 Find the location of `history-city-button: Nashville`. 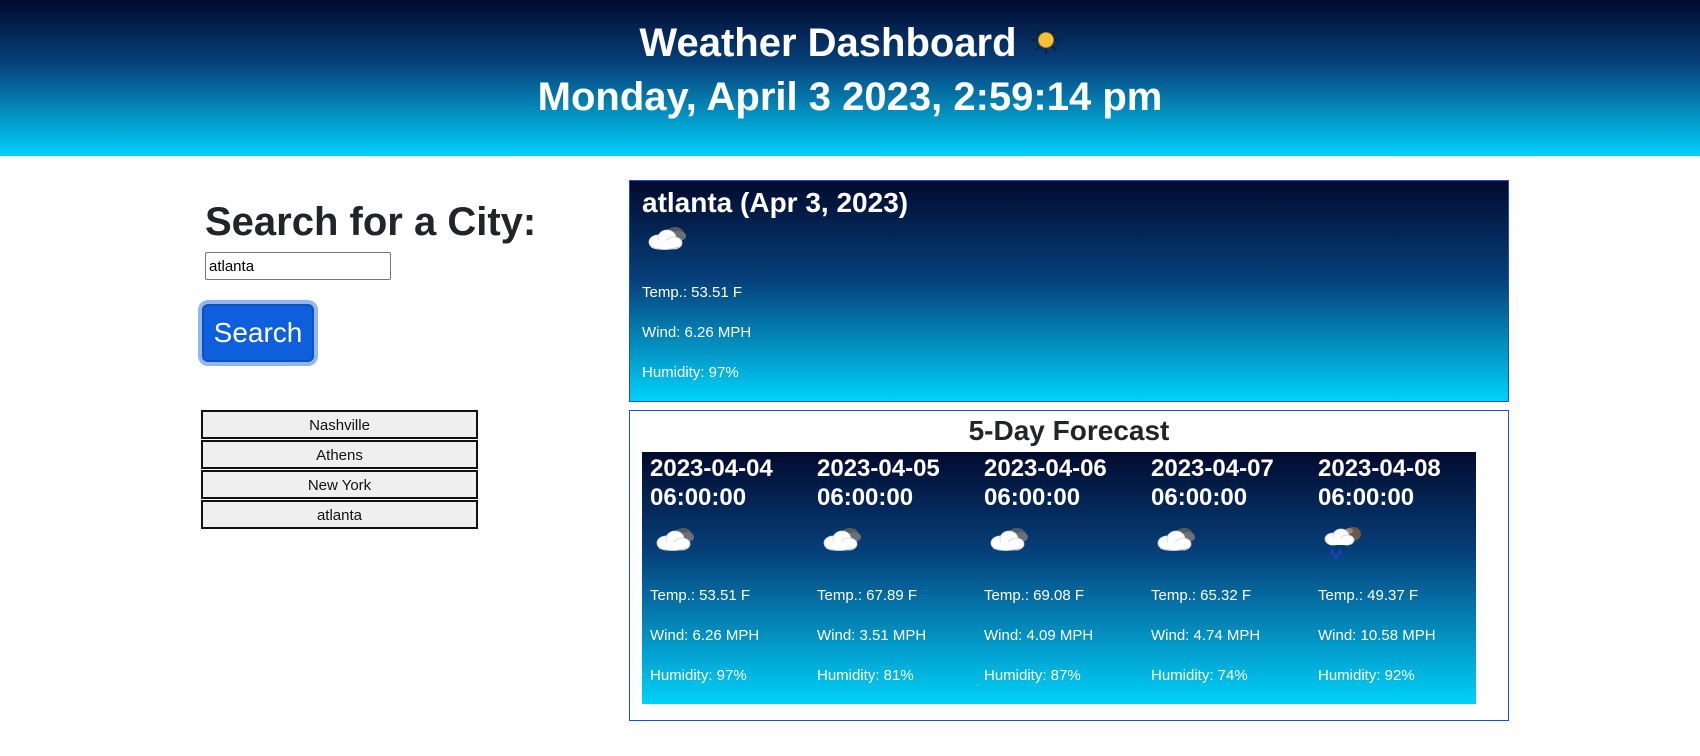

history-city-button: Nashville is located at coordinates (339, 424).